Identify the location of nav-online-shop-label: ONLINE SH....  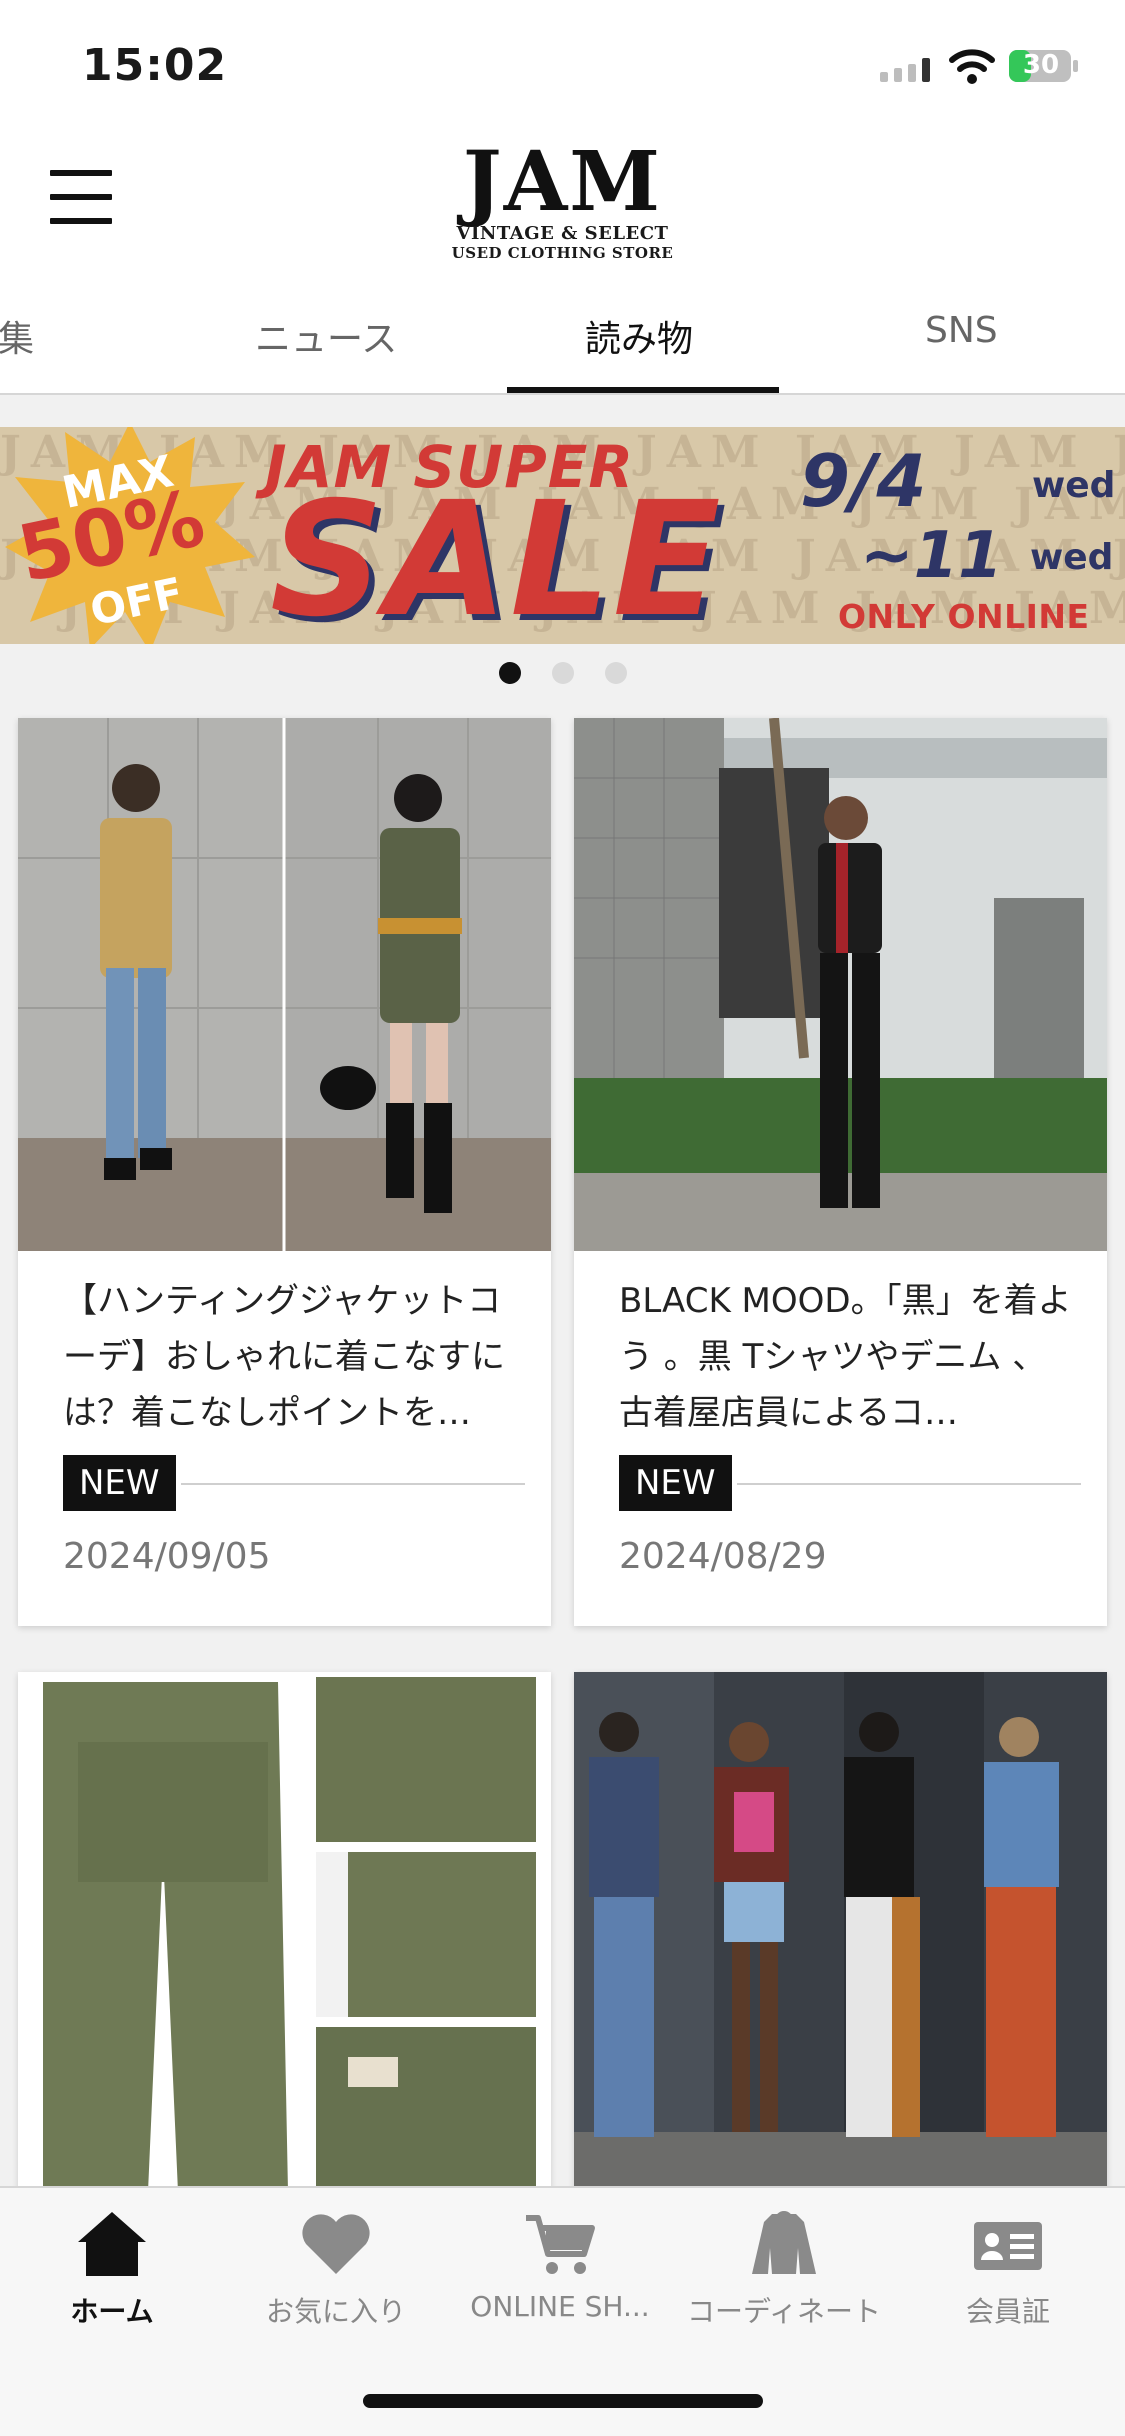
(560, 2306).